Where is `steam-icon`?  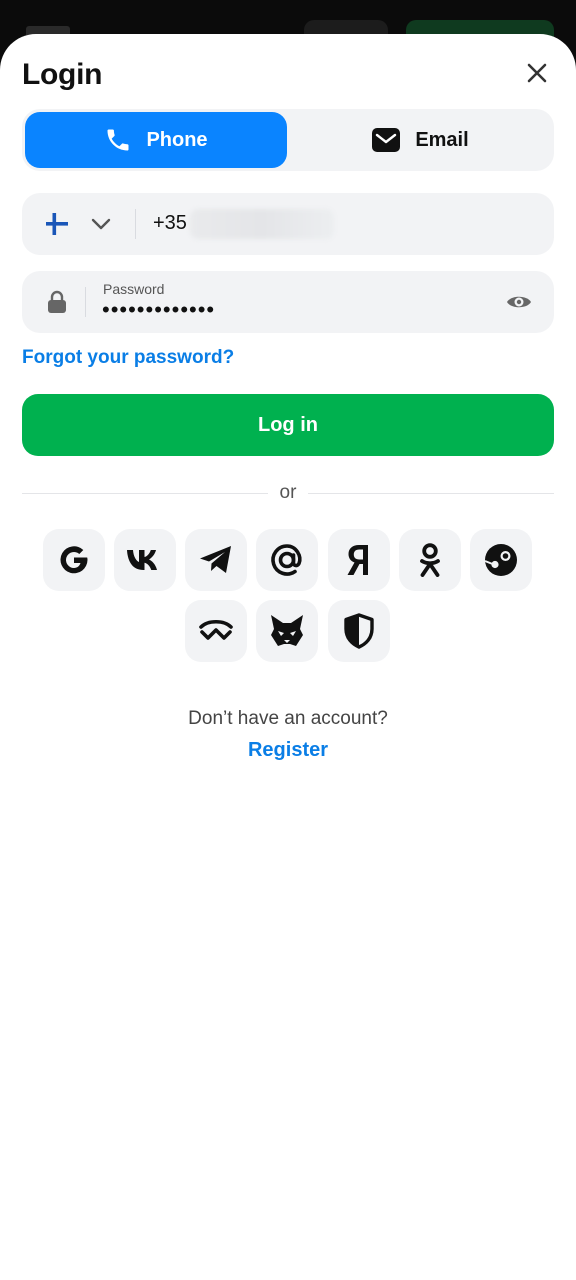 steam-icon is located at coordinates (500, 560).